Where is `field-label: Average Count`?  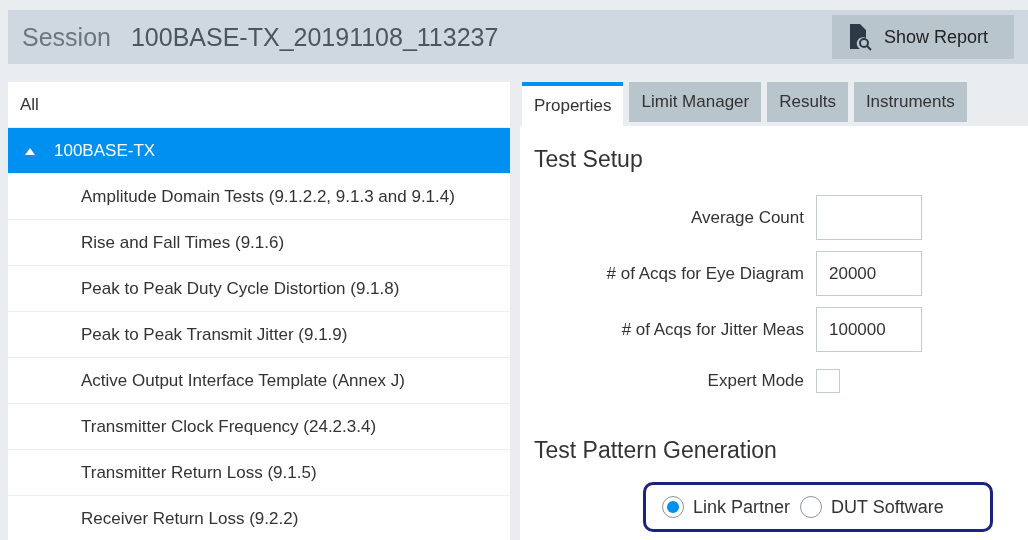 field-label: Average Count is located at coordinates (746, 217).